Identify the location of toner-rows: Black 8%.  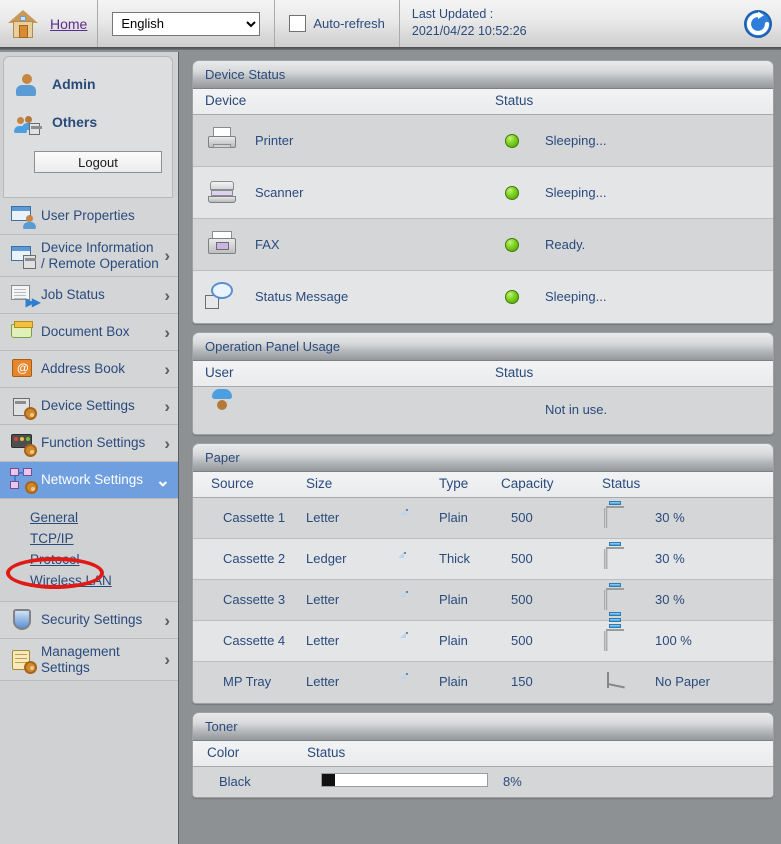
(483, 782).